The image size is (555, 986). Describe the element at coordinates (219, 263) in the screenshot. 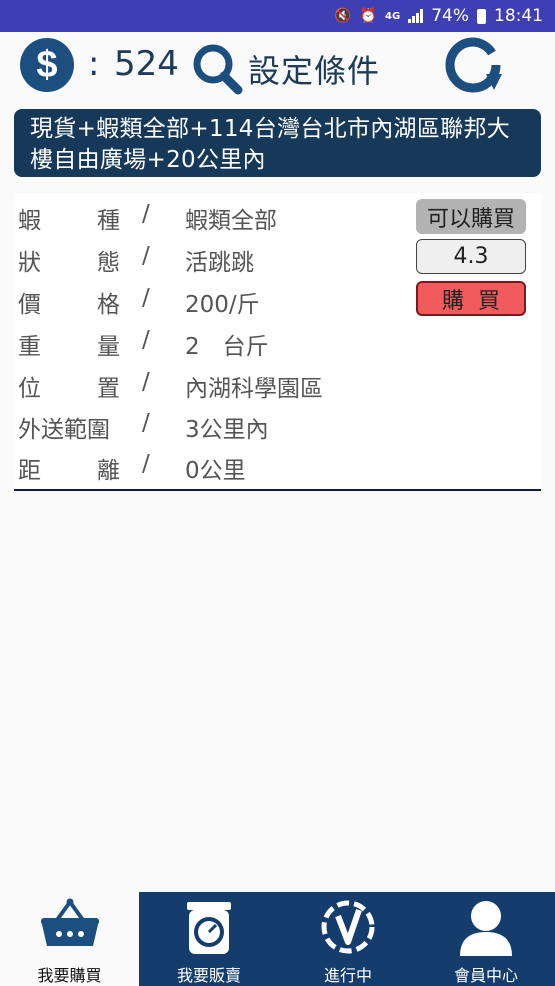

I see `value-status: 活跳跳` at that location.